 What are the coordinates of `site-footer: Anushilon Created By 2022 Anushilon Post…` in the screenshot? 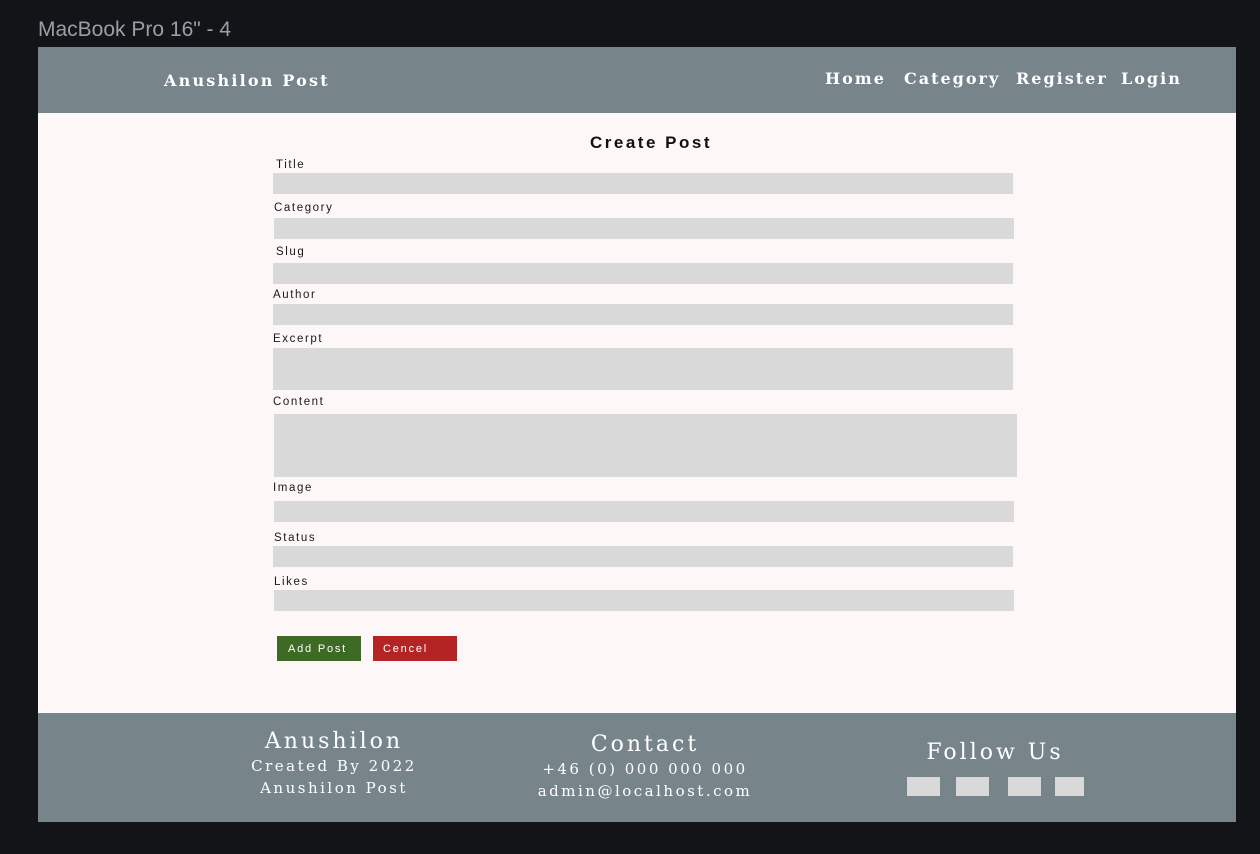 It's located at (637, 767).